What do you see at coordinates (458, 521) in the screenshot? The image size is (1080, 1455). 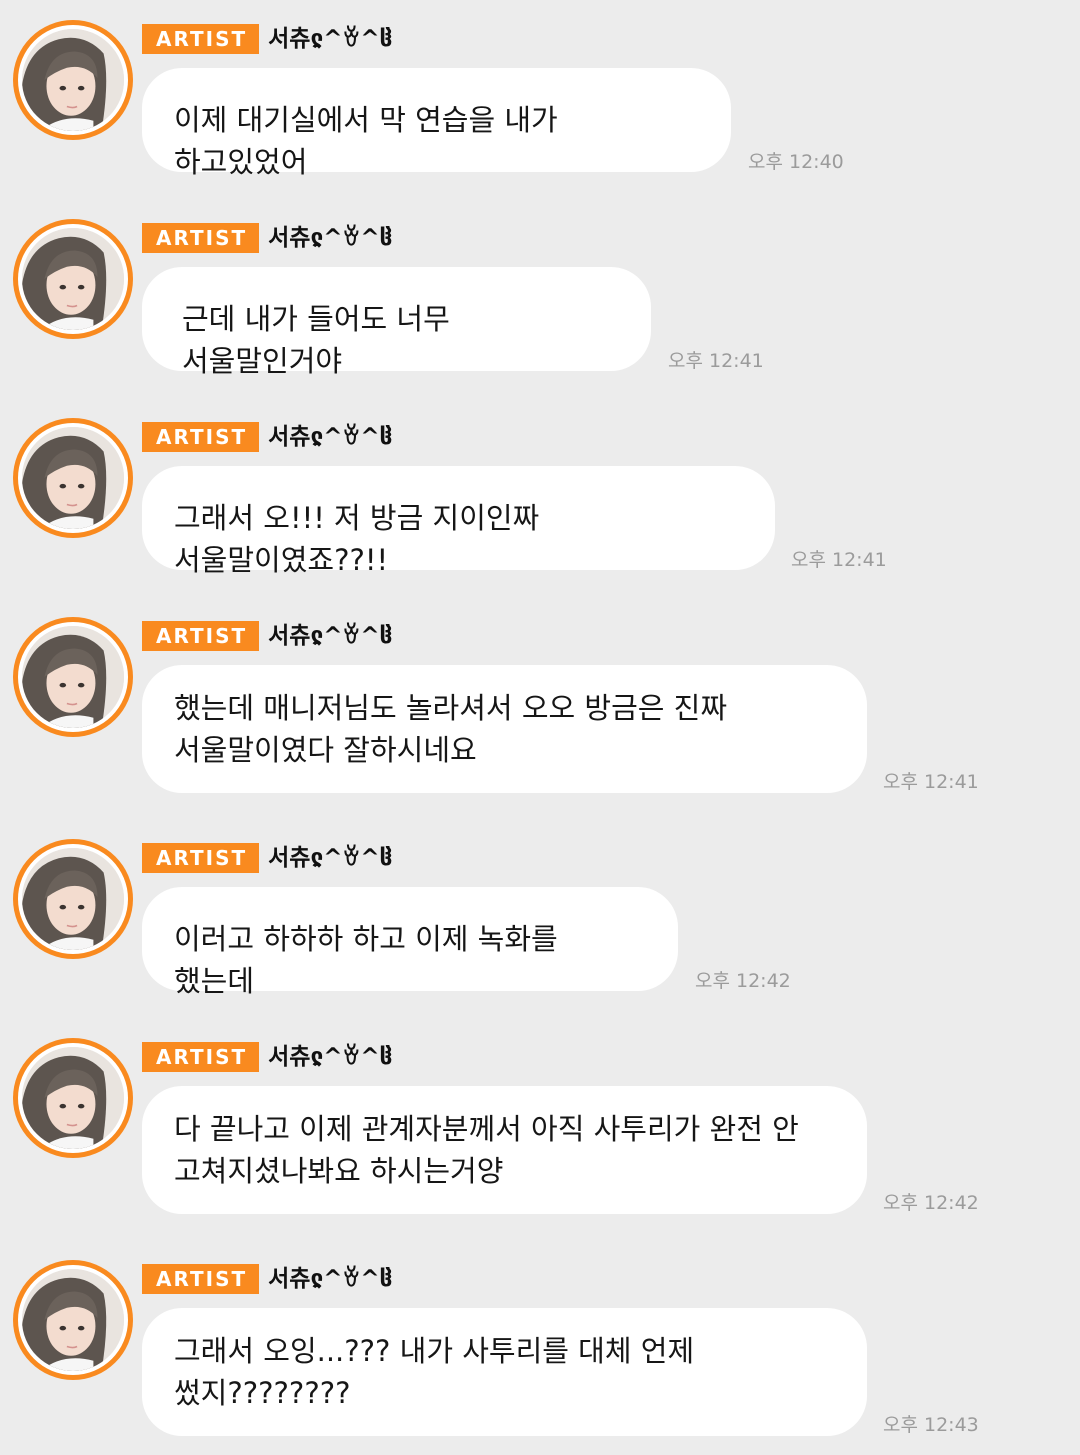 I see `message-bubble: 그래서 오!!! 저 방금 지이인짜 서울말이였죠??!!` at bounding box center [458, 521].